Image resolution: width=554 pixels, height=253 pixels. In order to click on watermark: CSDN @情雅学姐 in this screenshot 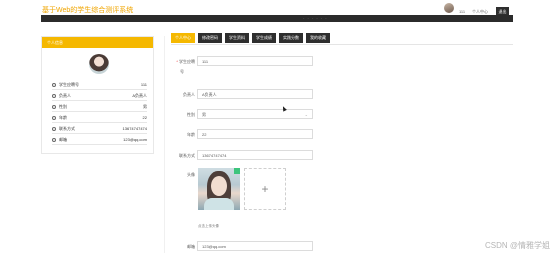, I will do `click(517, 245)`.